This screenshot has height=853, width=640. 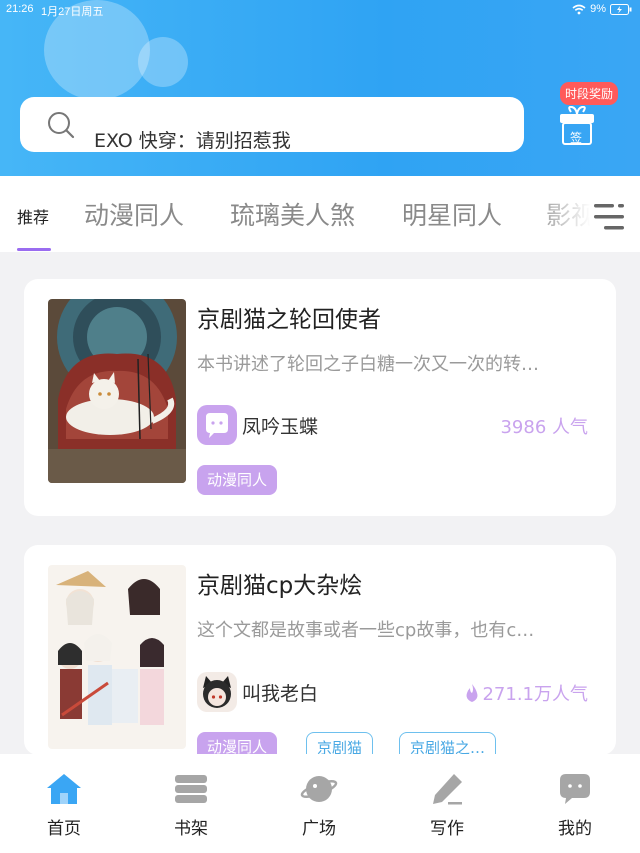 I want to click on nav-plaza-label: 广场, so click(x=319, y=829).